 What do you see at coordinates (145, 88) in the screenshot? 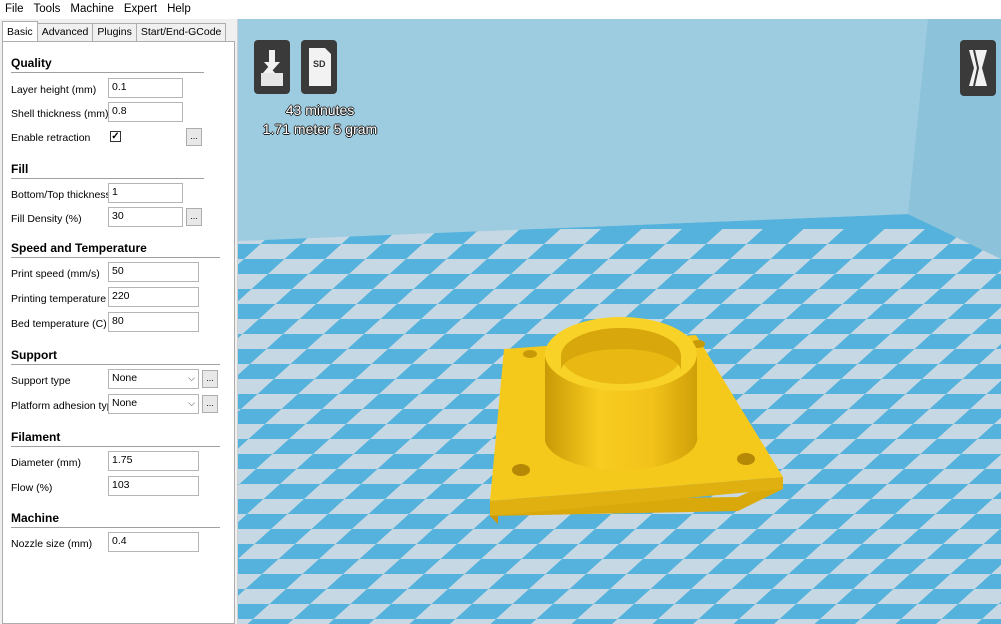
I see `layer-height-input: 0.1` at bounding box center [145, 88].